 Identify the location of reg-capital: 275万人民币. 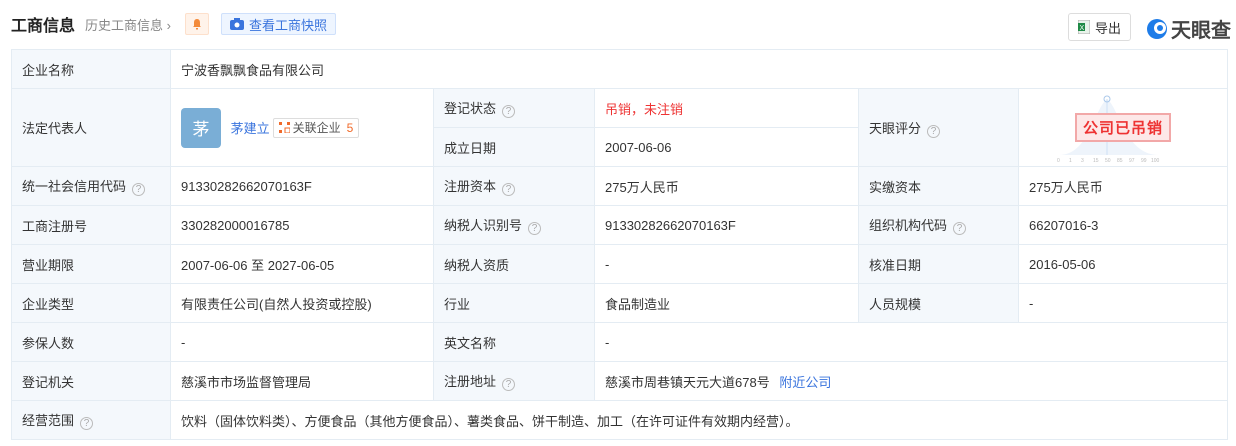
(726, 186).